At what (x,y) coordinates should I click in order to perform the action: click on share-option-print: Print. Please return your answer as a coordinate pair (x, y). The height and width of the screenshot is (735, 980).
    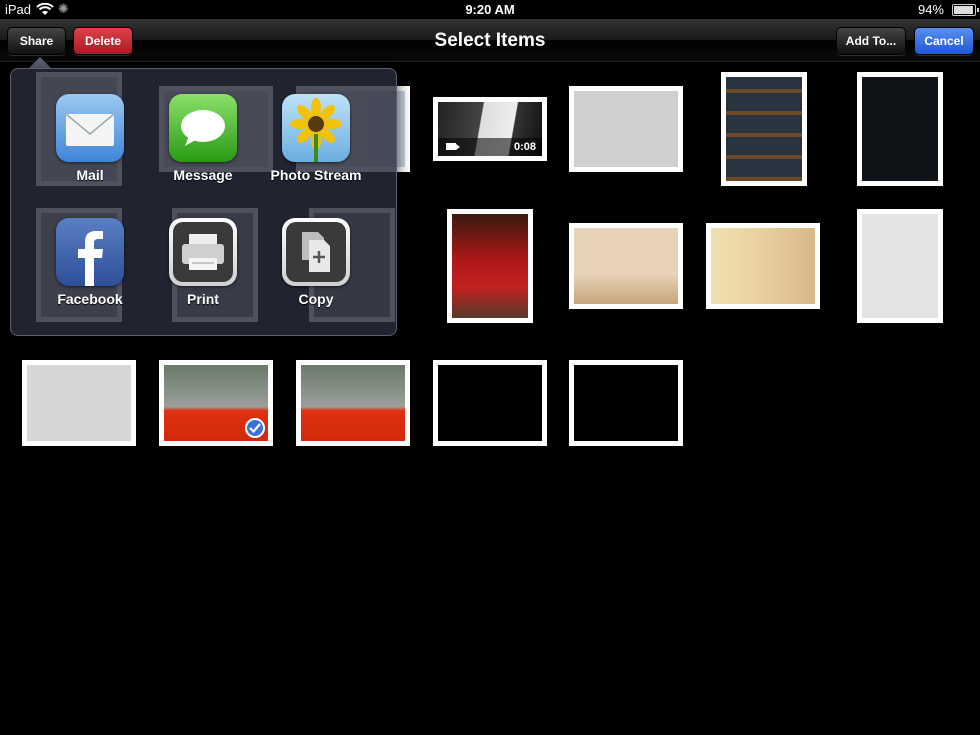
    Looking at the image, I should click on (203, 262).